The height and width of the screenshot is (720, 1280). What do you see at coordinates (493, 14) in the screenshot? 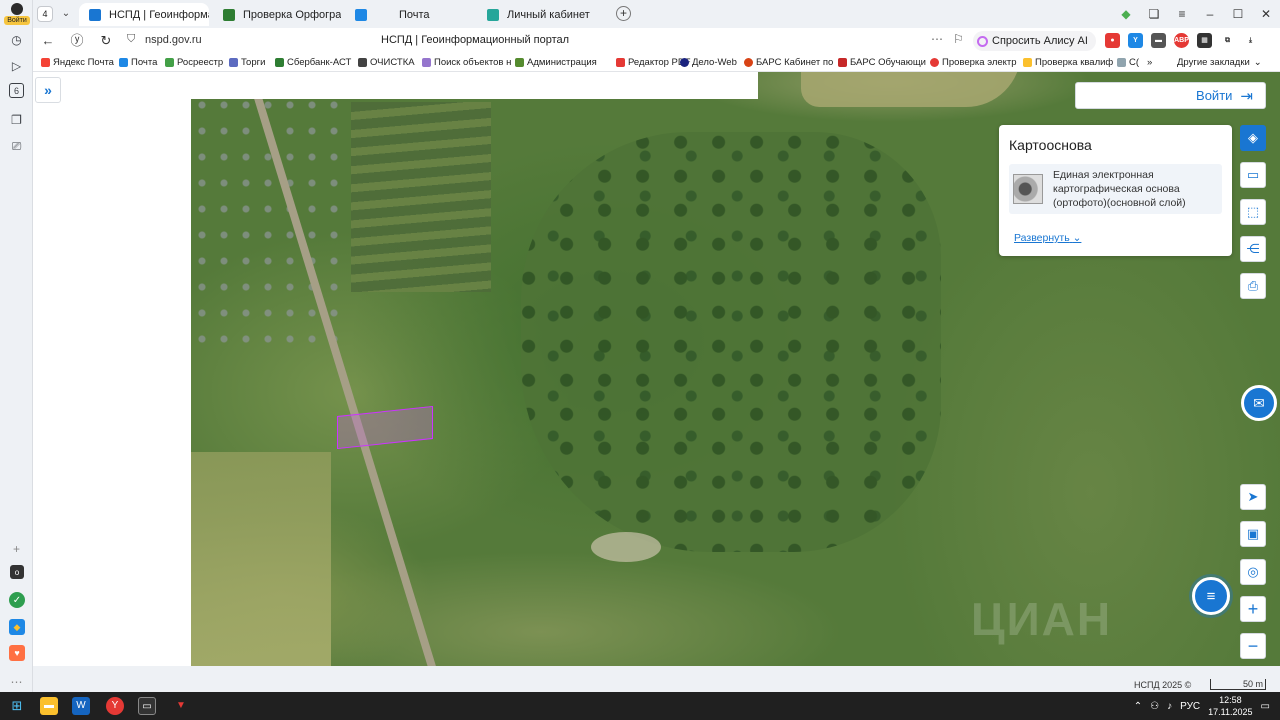
I see `cabinet-favicon-icon` at bounding box center [493, 14].